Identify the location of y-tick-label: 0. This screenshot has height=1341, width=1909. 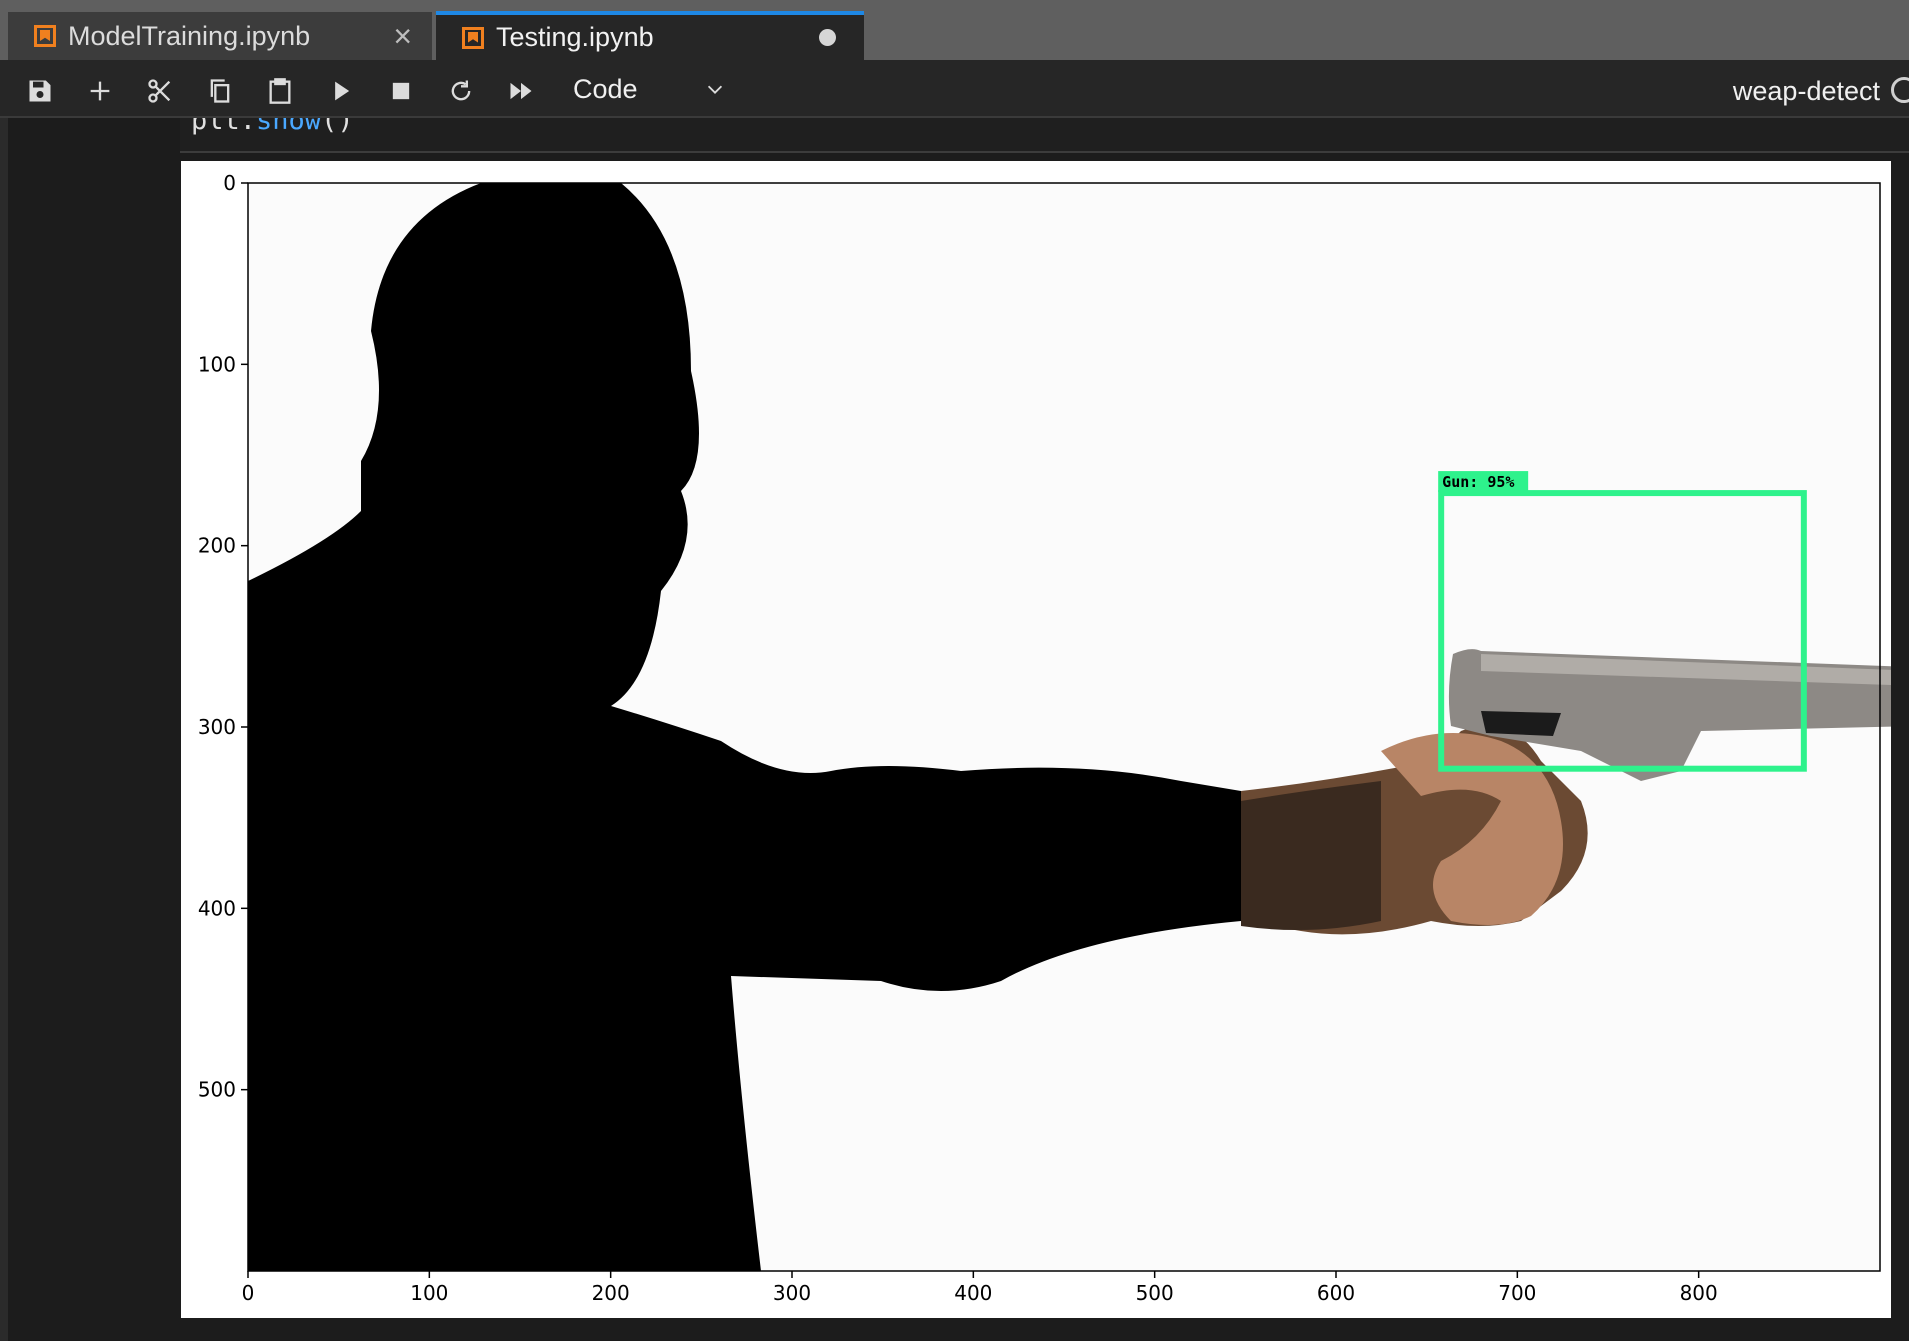
(229, 183).